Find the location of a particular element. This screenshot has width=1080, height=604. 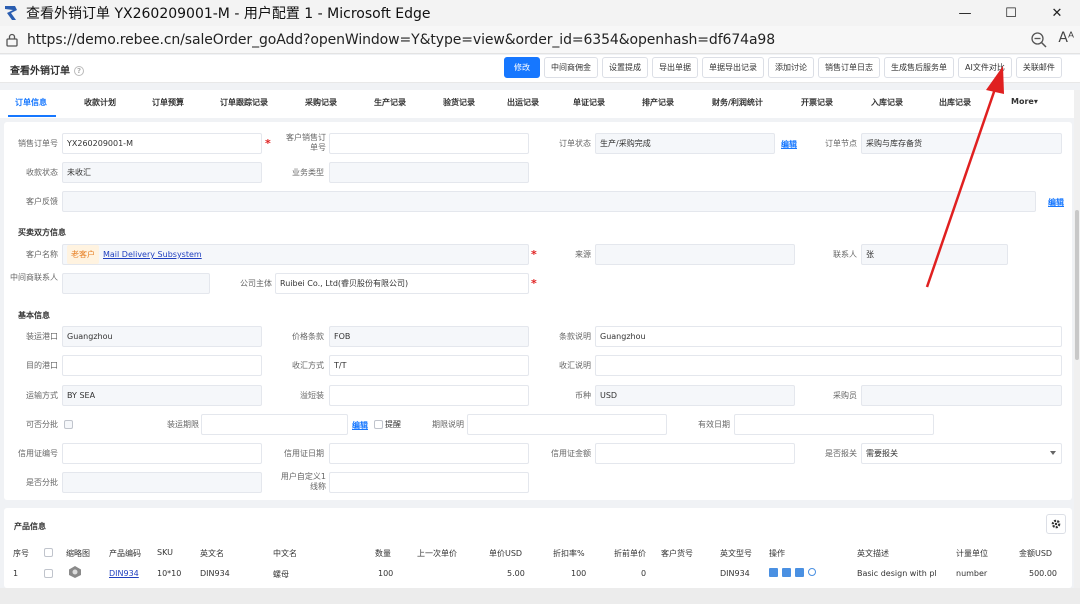

lc-date-label: 信用证日期 is located at coordinates (304, 453).